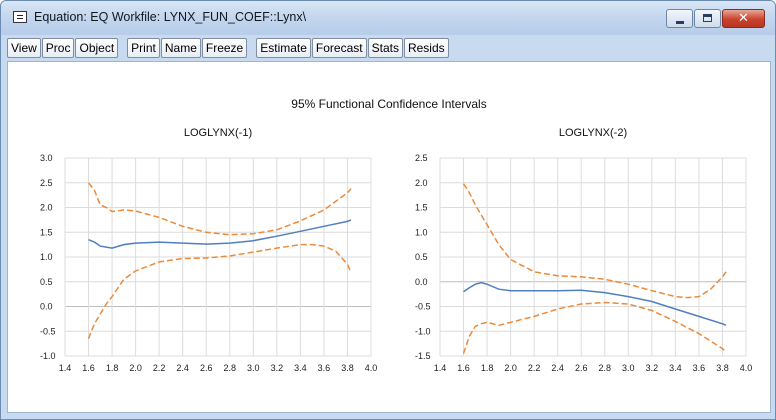  I want to click on print-button: Print, so click(143, 48).